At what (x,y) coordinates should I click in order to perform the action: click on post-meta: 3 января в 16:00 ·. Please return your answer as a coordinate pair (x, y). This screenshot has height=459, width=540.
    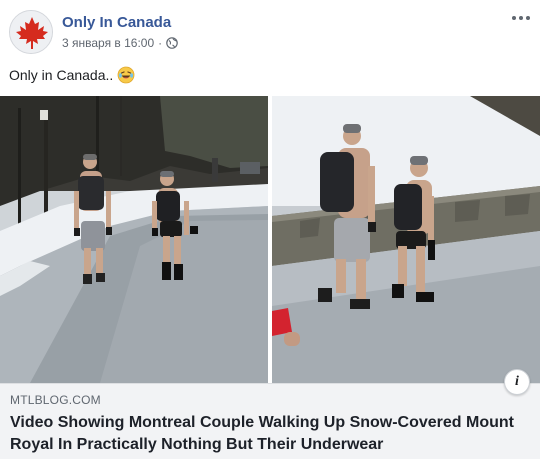
    Looking at the image, I should click on (120, 43).